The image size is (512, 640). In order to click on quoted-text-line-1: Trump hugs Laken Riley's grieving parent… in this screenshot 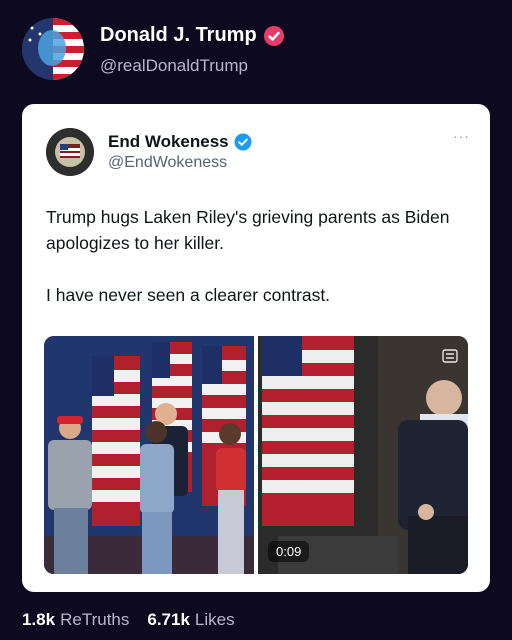, I will do `click(248, 230)`.